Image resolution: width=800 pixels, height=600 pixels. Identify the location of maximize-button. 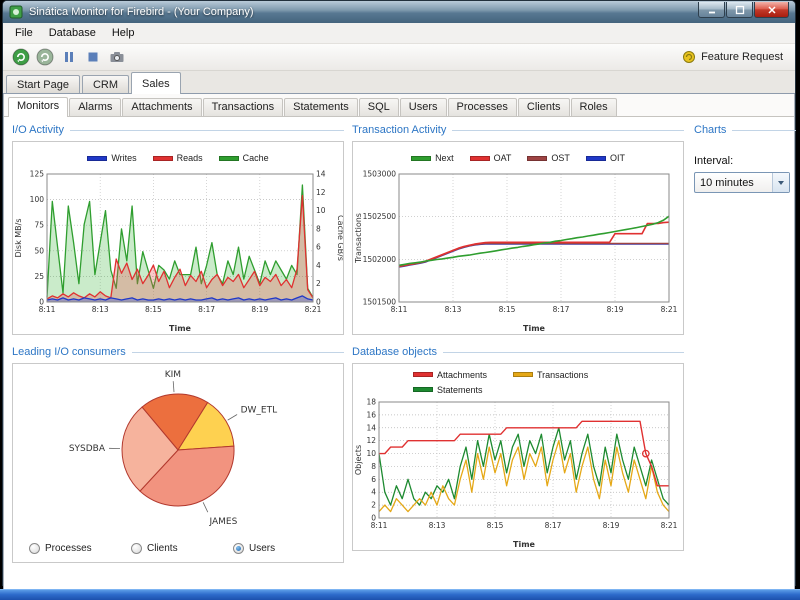
(739, 10).